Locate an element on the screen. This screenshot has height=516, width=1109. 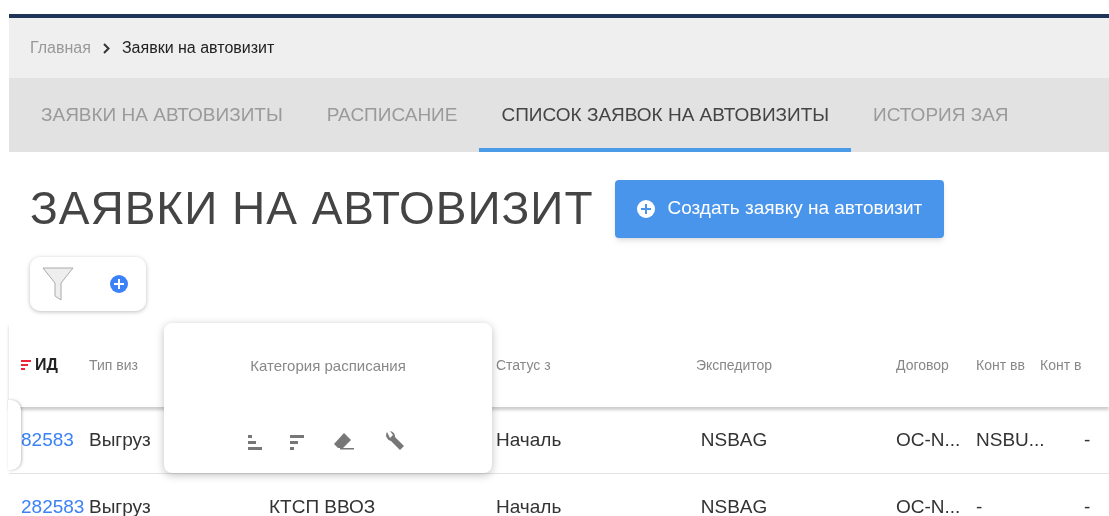
id-link: 82583 is located at coordinates (47, 439).